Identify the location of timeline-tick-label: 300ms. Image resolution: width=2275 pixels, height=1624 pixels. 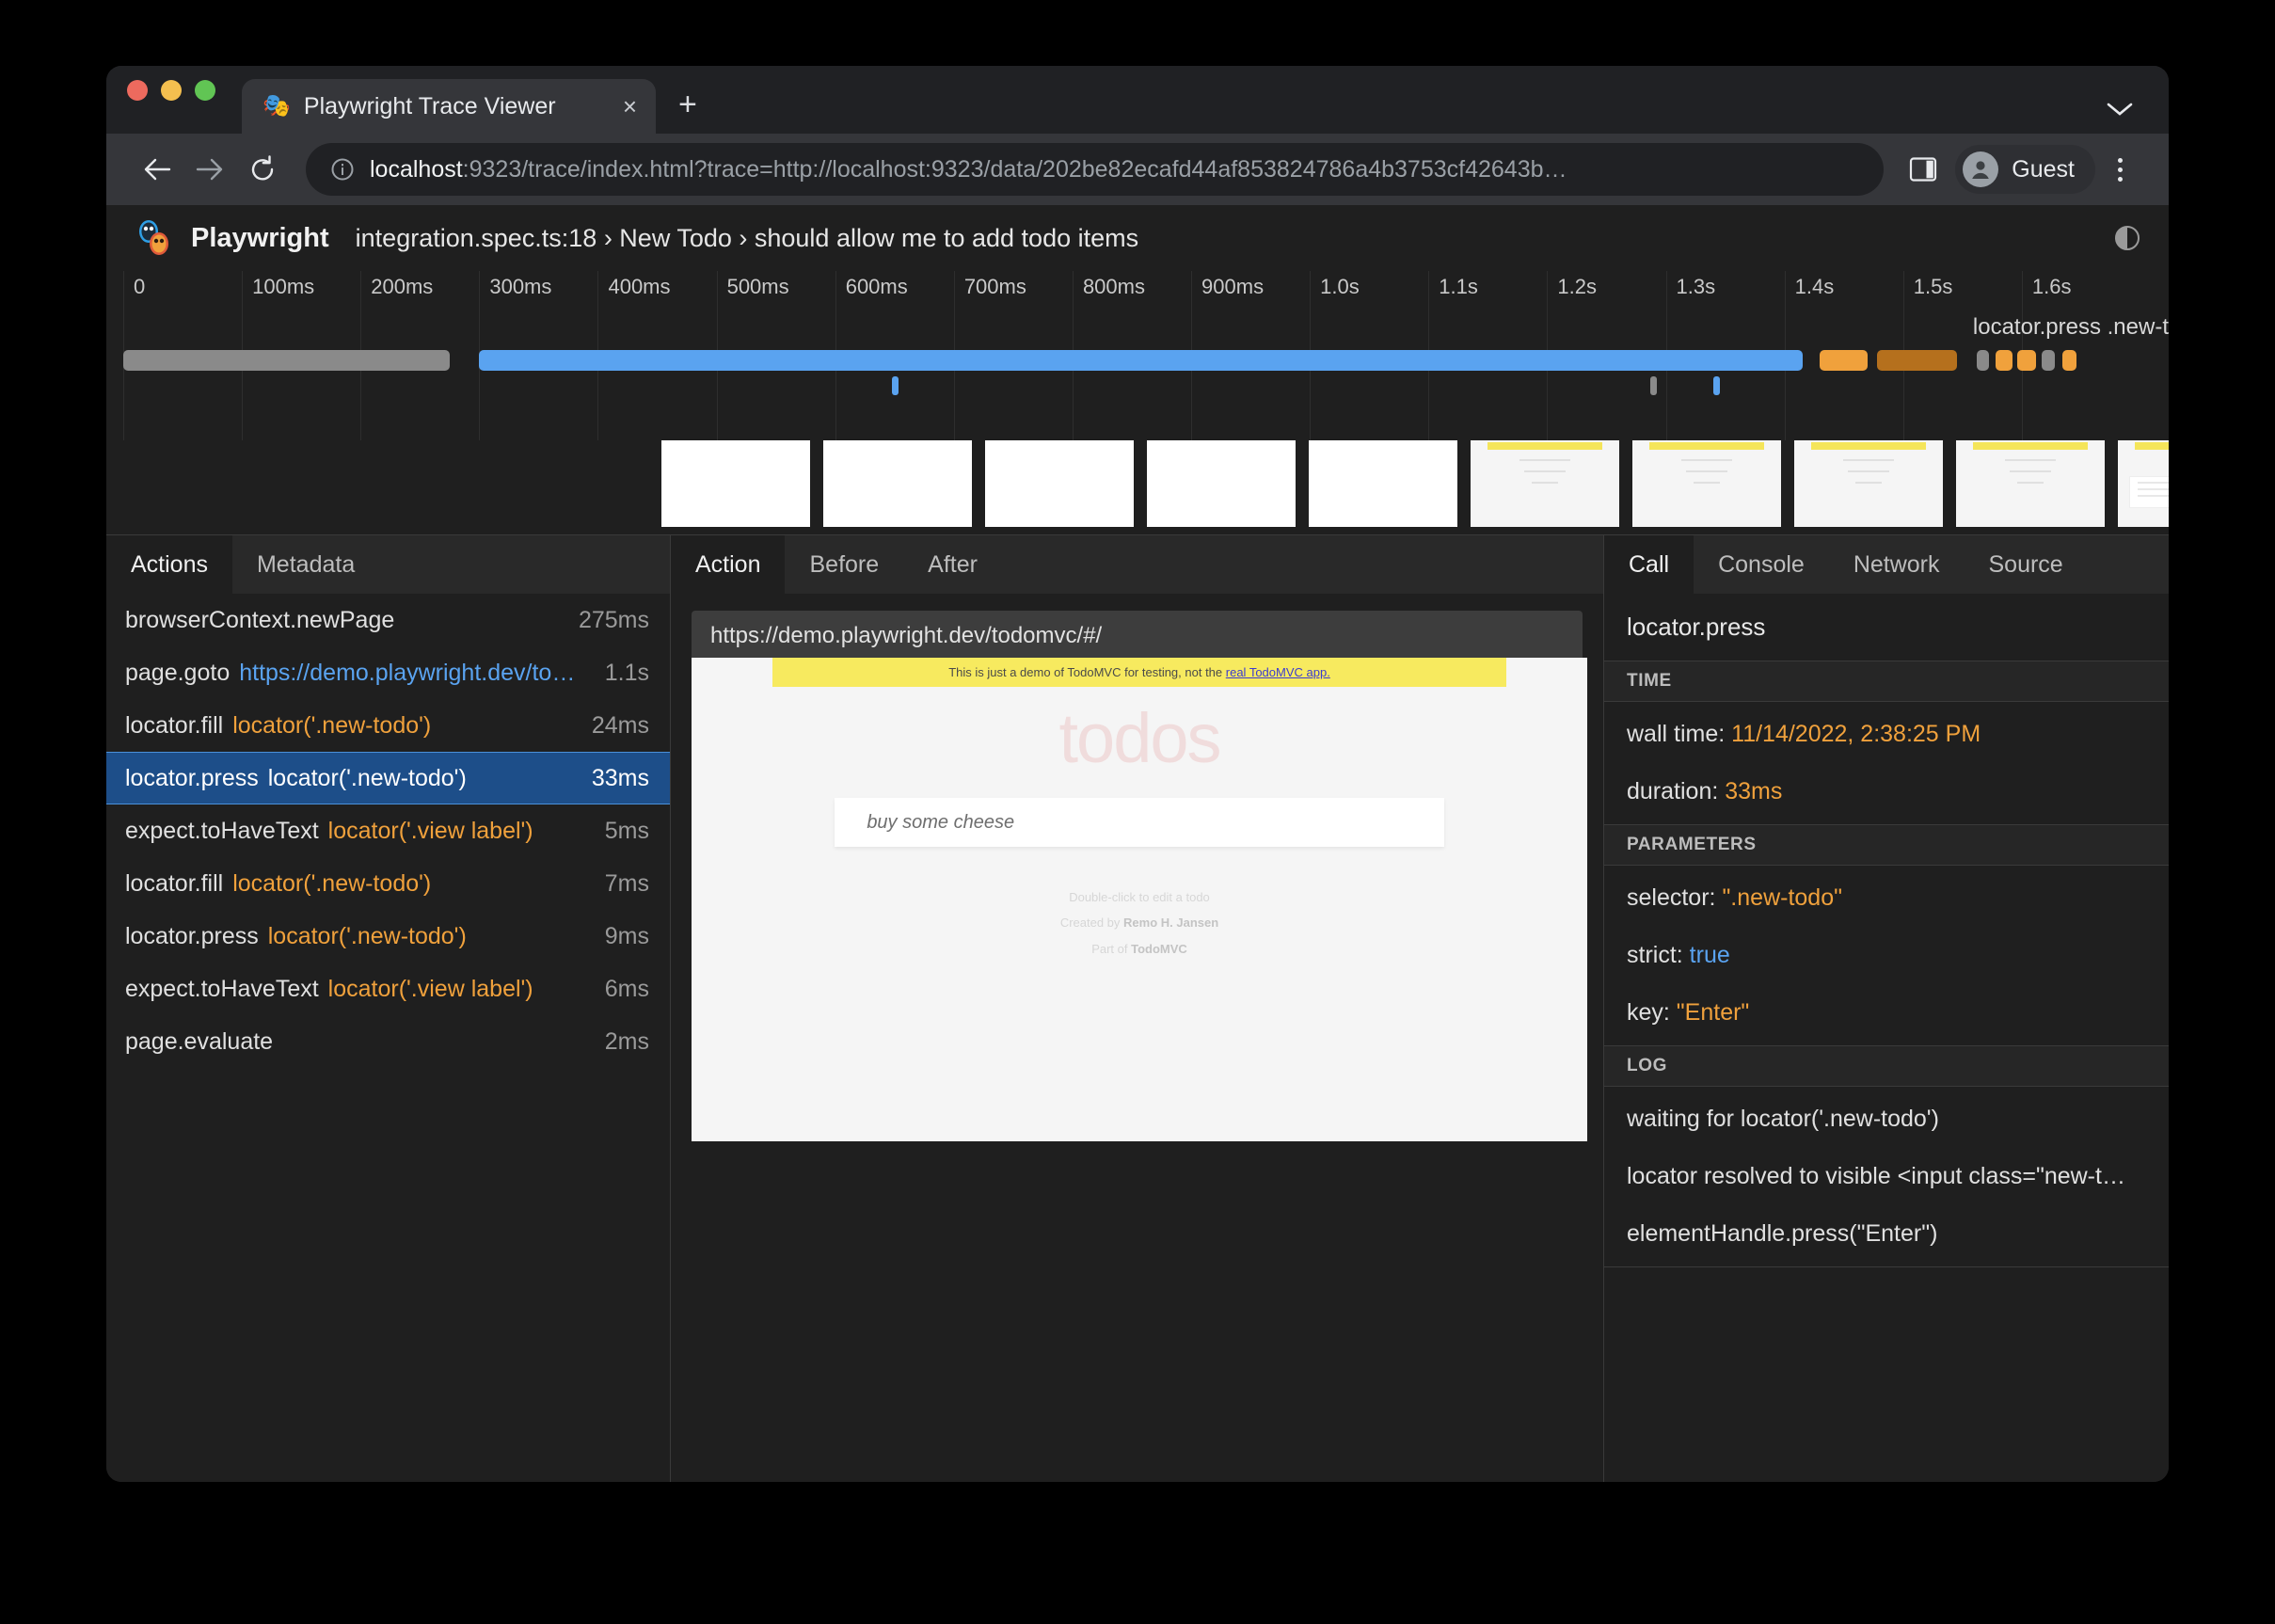
(521, 286).